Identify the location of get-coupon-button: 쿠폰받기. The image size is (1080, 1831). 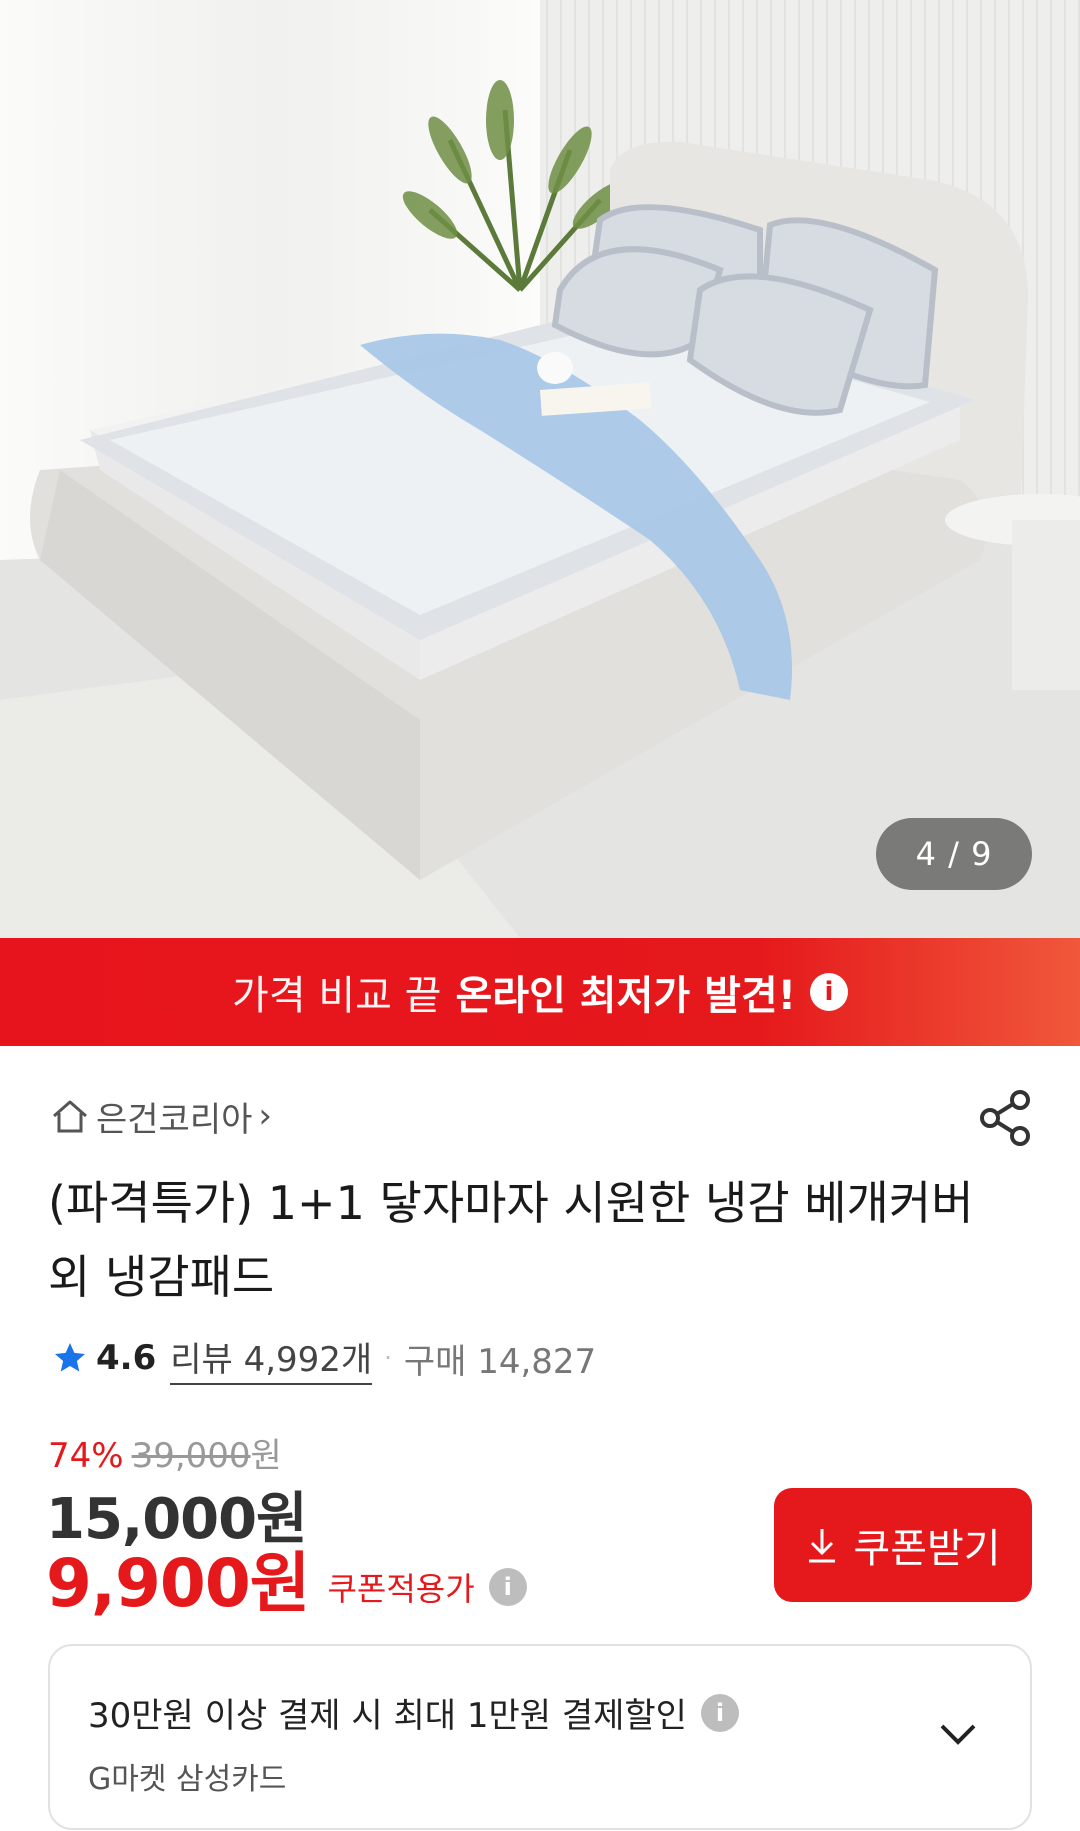
(903, 1545).